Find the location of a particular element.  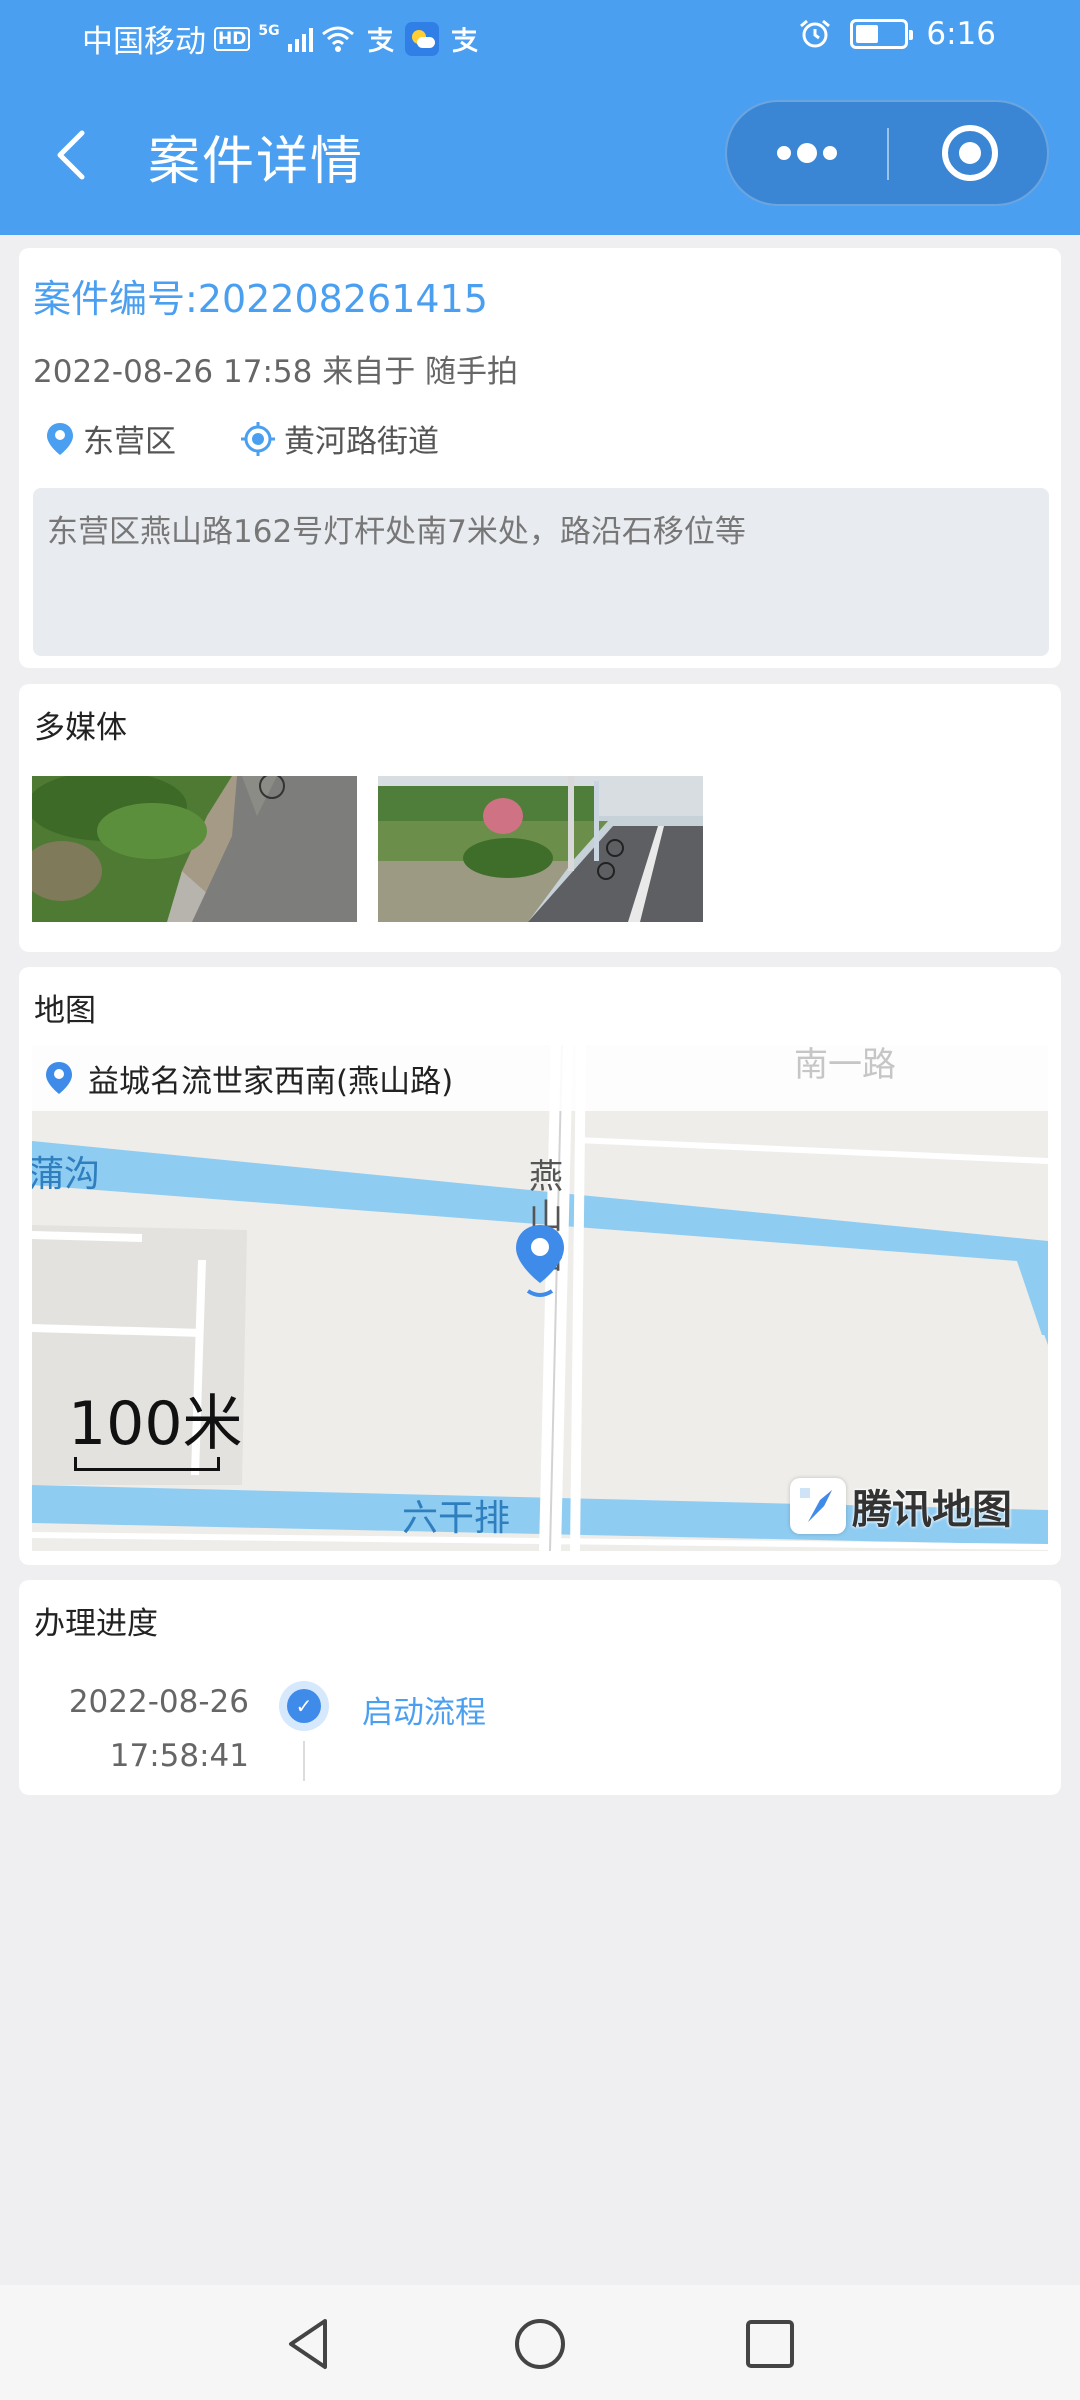

chevron-left-icon is located at coordinates (75, 155).